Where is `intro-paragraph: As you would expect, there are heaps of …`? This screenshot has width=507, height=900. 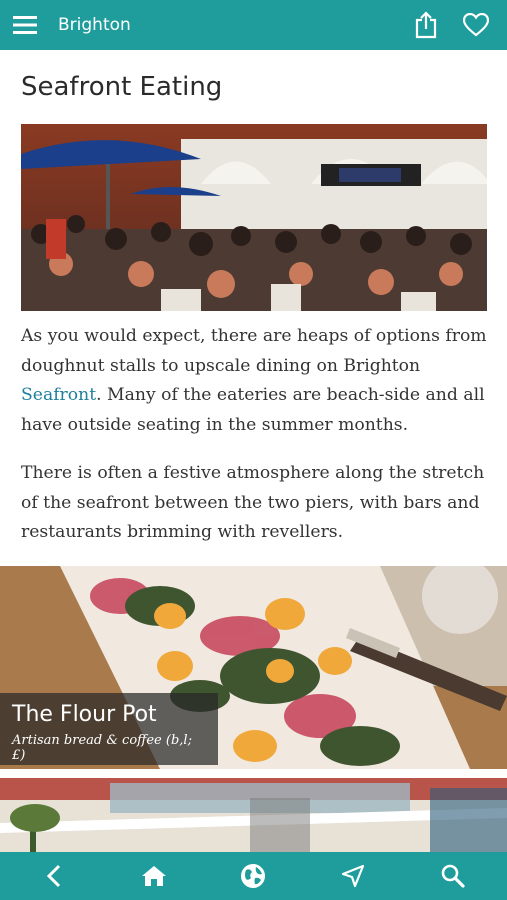 intro-paragraph: As you would expect, there are heaps of … is located at coordinates (255, 381).